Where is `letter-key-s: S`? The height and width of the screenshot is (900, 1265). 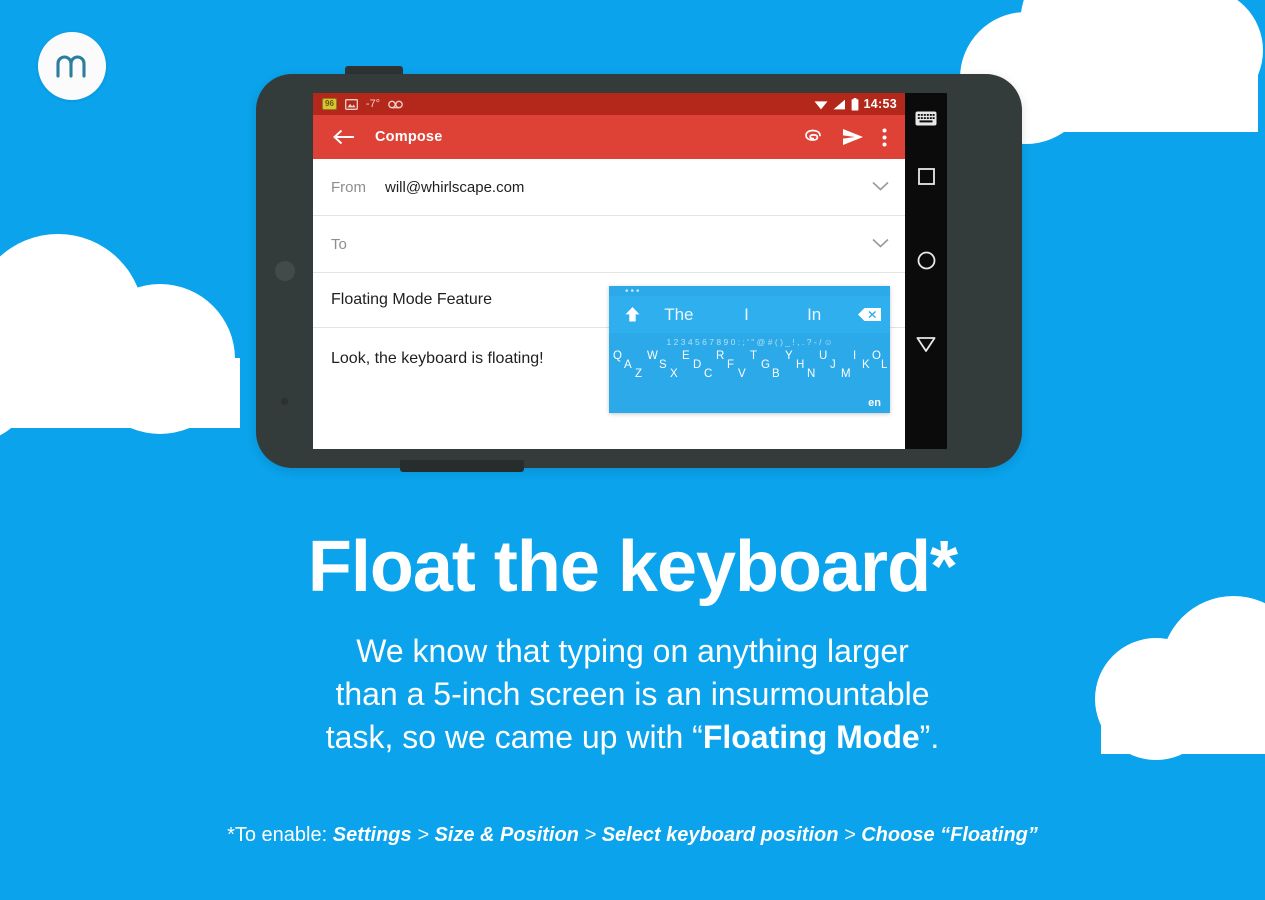 letter-key-s: S is located at coordinates (663, 365).